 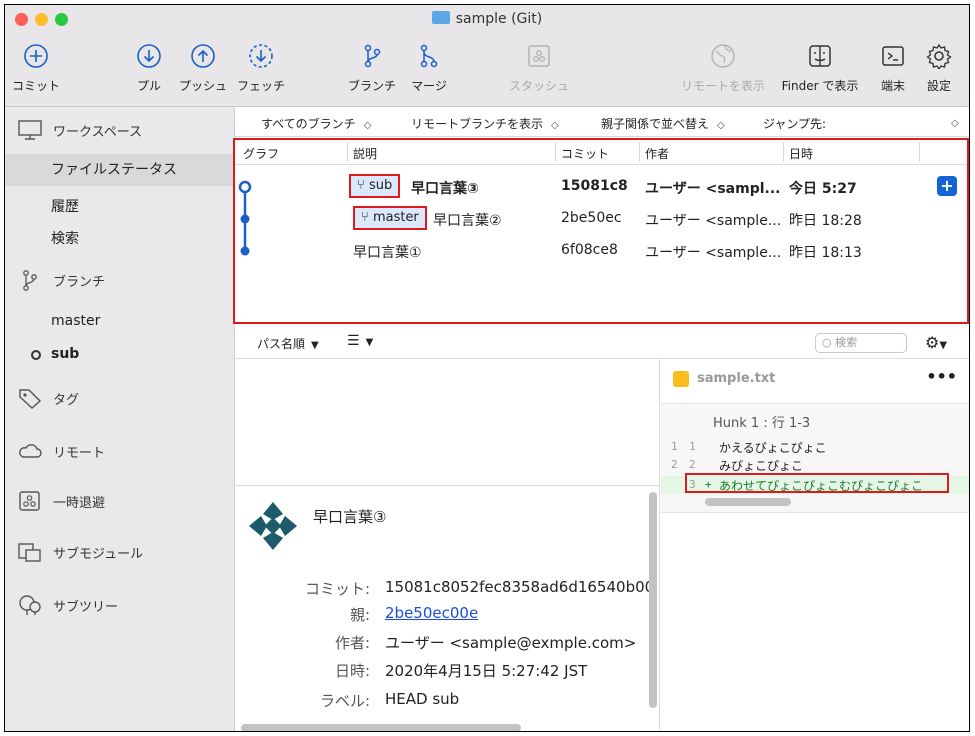 What do you see at coordinates (511, 643) in the screenshot?
I see `commit-author: ユーザー <sample@exmple.com>` at bounding box center [511, 643].